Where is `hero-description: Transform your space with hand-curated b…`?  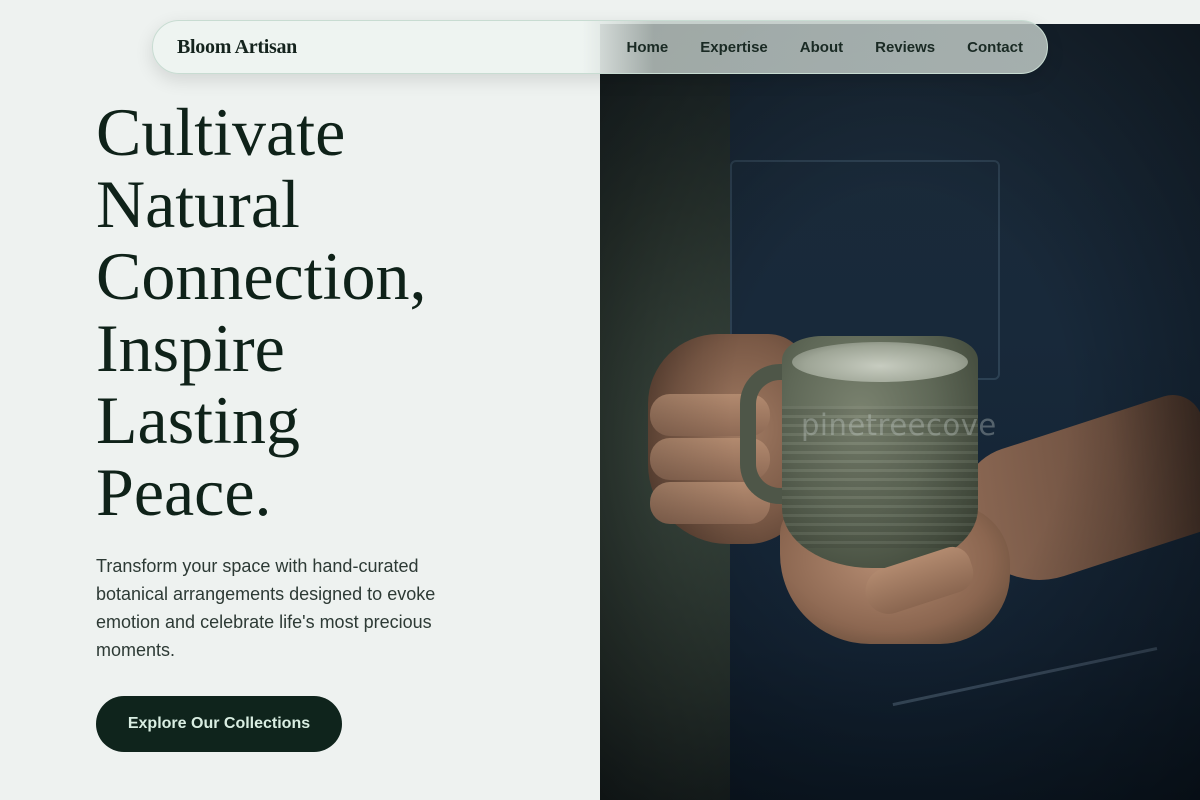 hero-description: Transform your space with hand-curated b… is located at coordinates (266, 608).